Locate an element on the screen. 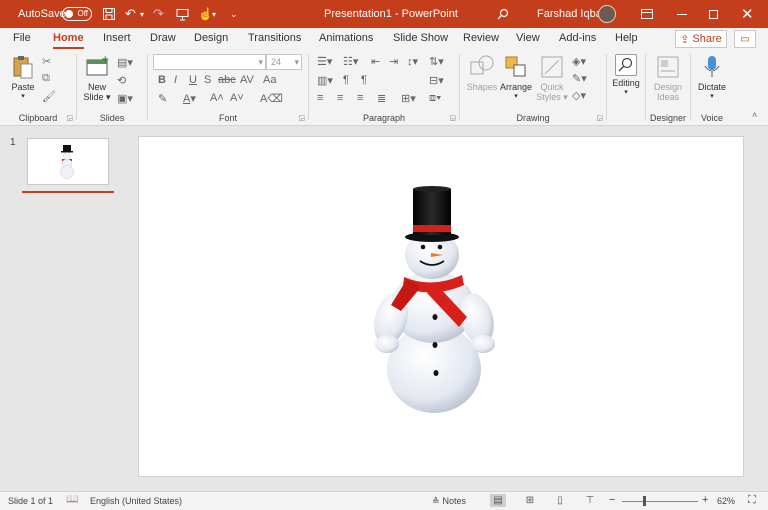 The width and height of the screenshot is (768, 510). tab-animations: Animations is located at coordinates (346, 38).